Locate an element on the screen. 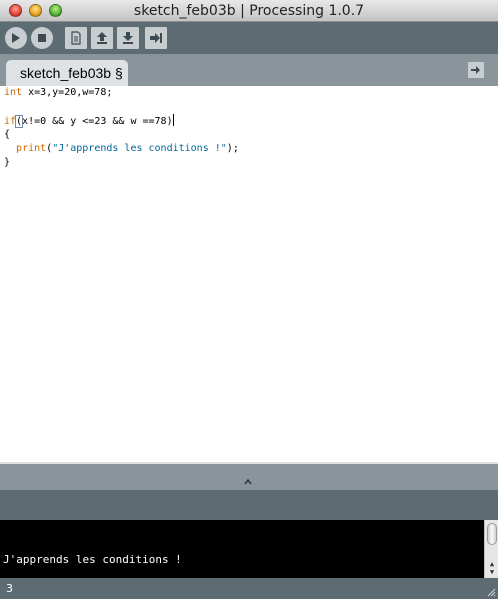  resize-grip-icon is located at coordinates (491, 592).